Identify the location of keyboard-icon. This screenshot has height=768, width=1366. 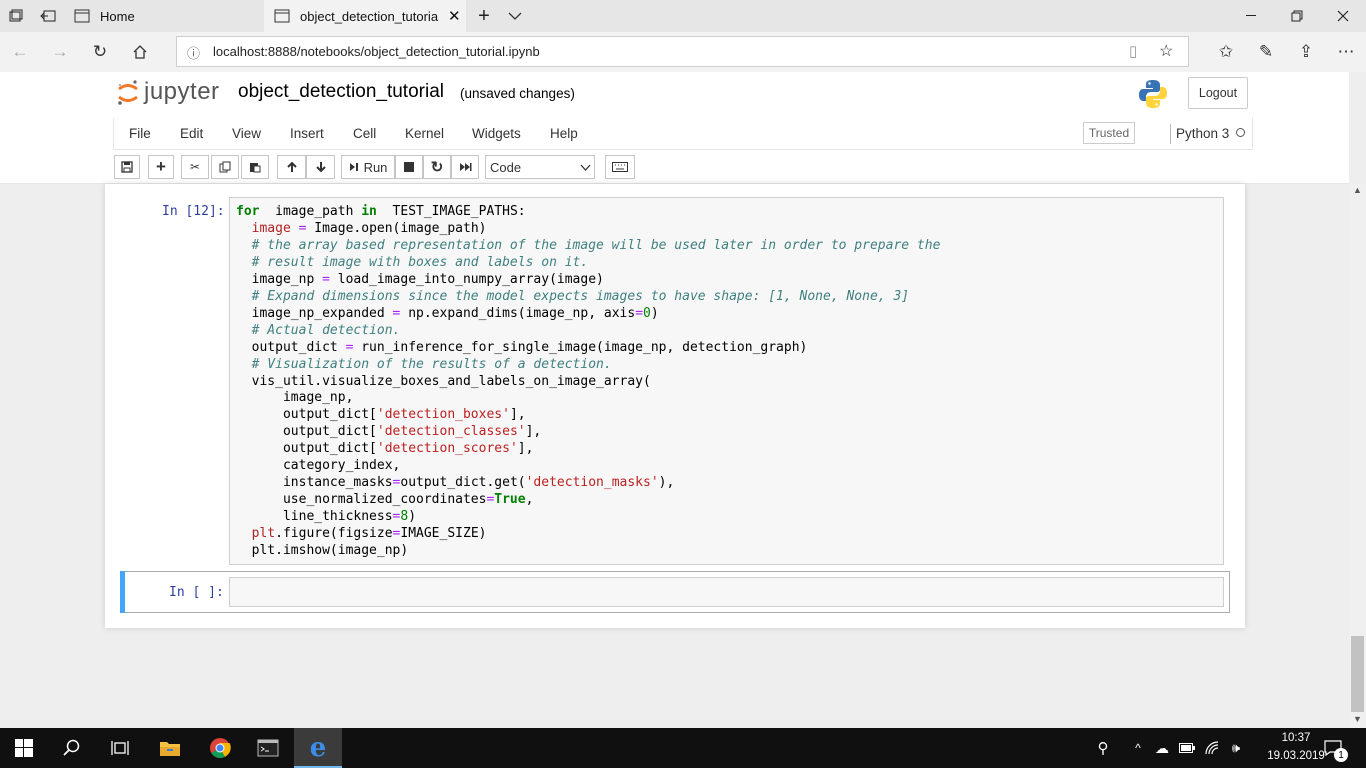
(620, 167).